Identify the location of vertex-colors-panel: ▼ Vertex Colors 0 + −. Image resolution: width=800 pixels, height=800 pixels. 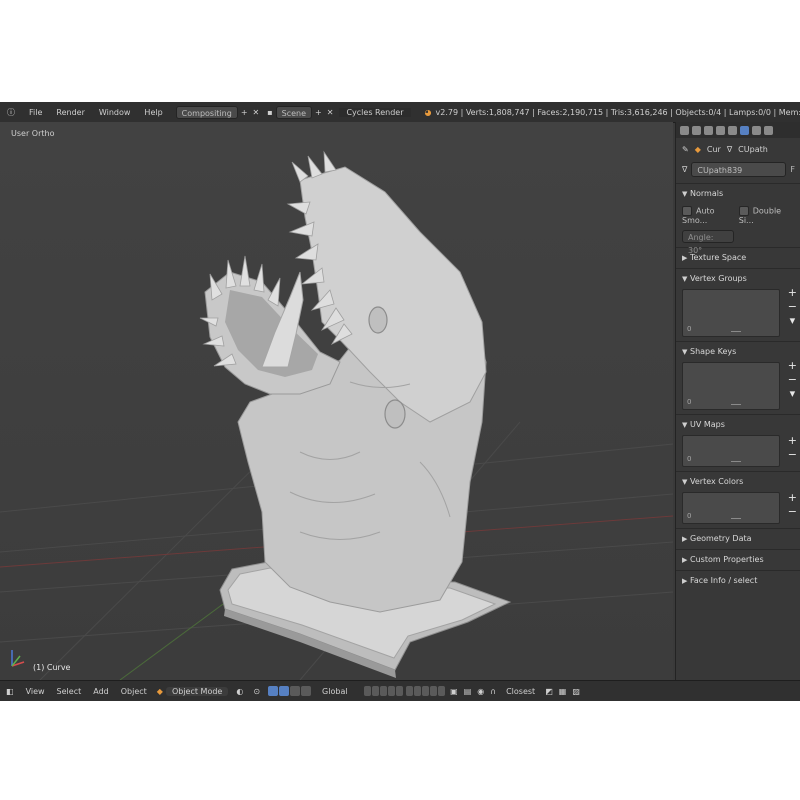
(738, 499).